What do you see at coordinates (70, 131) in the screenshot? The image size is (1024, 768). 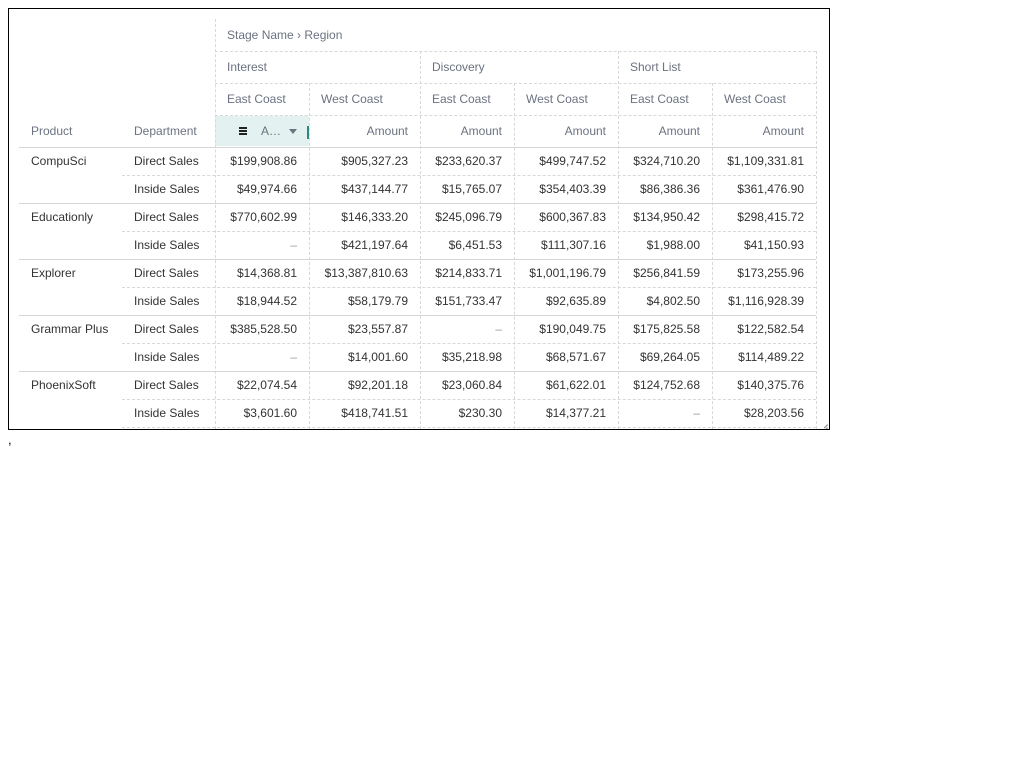 I see `row-header-product: Product` at bounding box center [70, 131].